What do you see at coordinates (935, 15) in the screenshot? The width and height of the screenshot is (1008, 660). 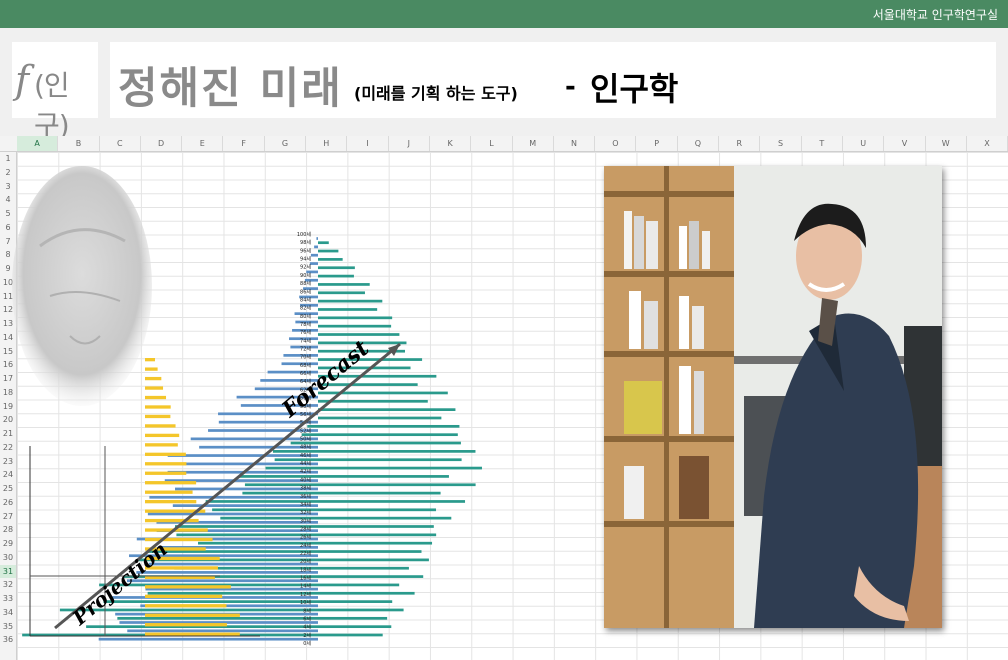 I see `org-name: 서울대학교 인구학연구실` at bounding box center [935, 15].